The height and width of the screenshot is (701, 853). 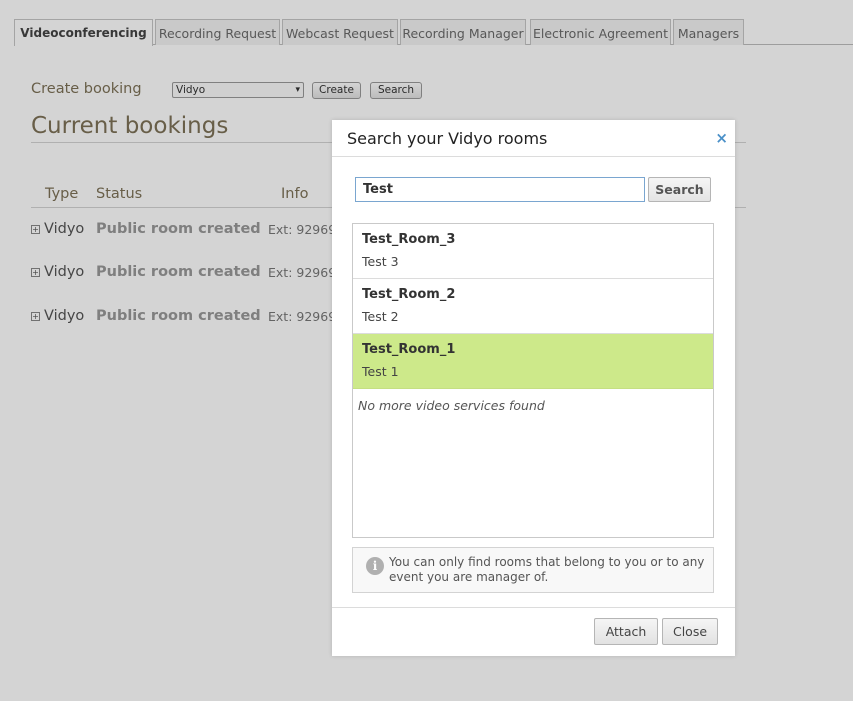 I want to click on close-button: Close, so click(x=690, y=631).